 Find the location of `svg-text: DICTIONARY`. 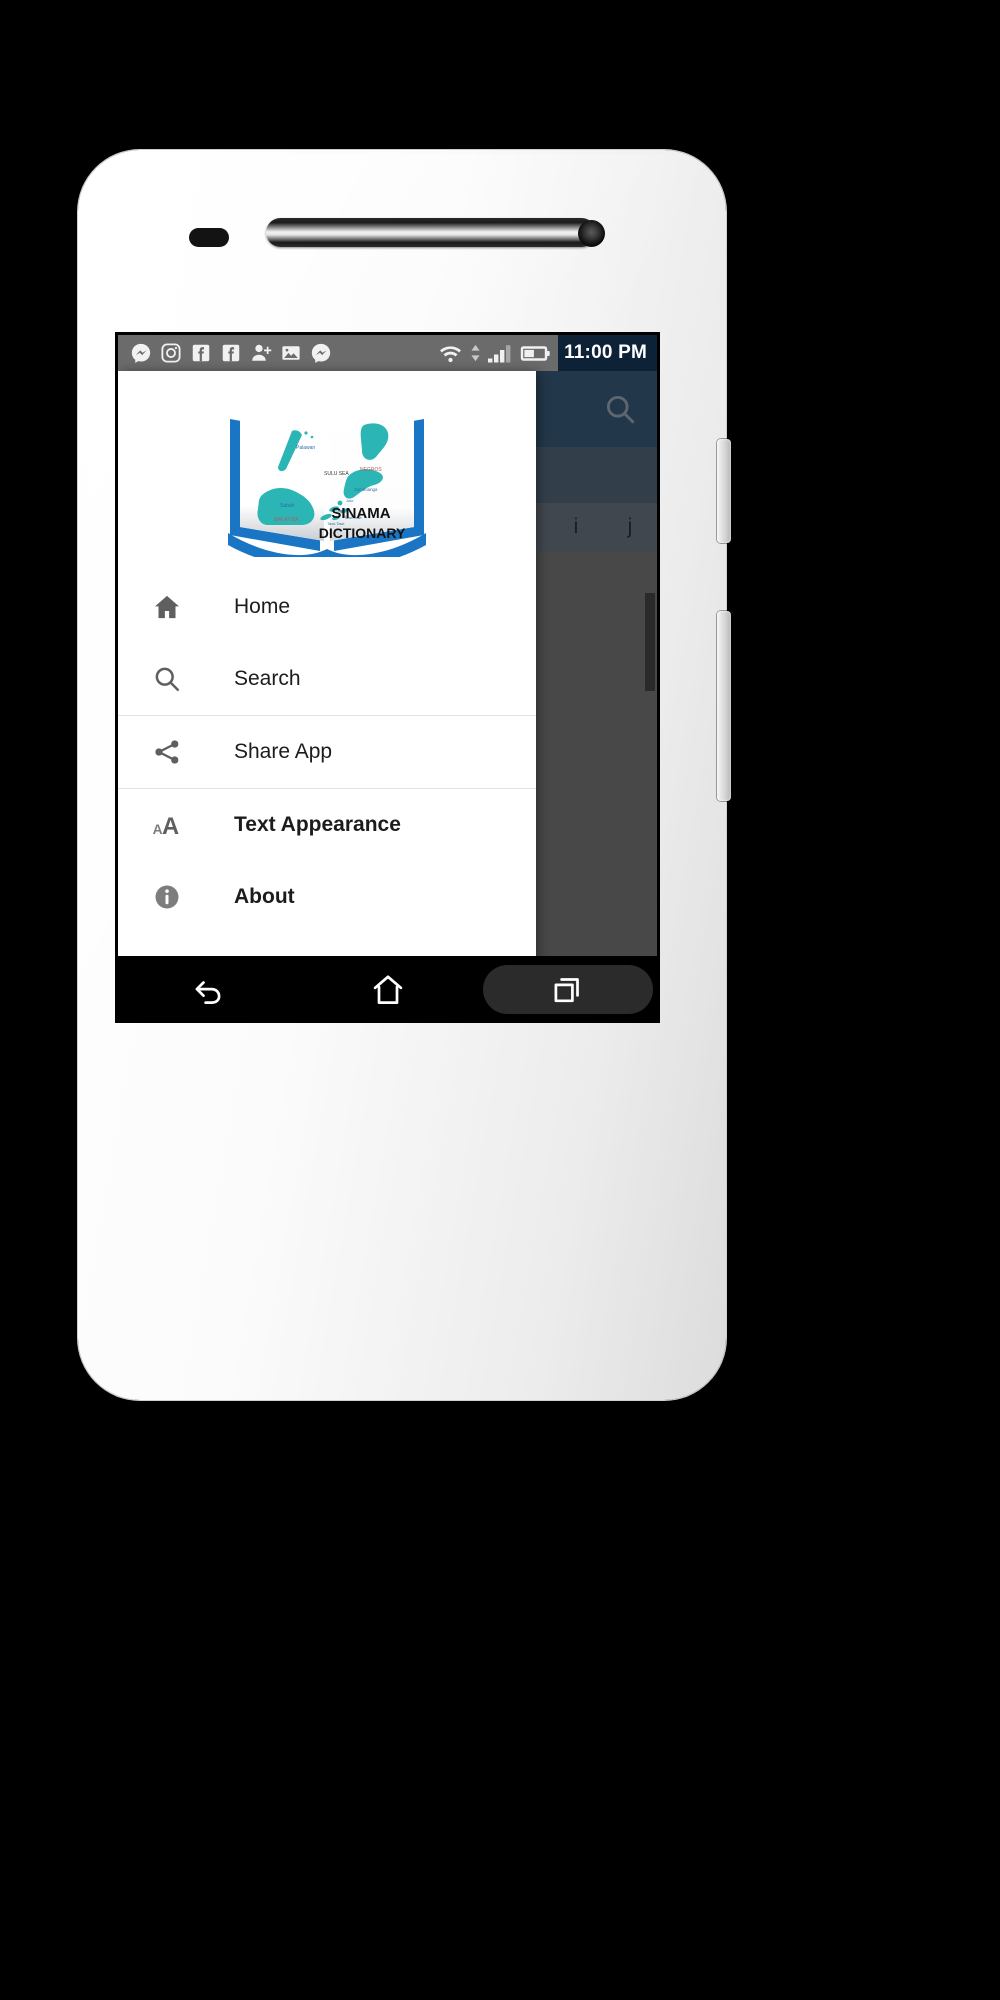

svg-text: DICTIONARY is located at coordinates (362, 533).